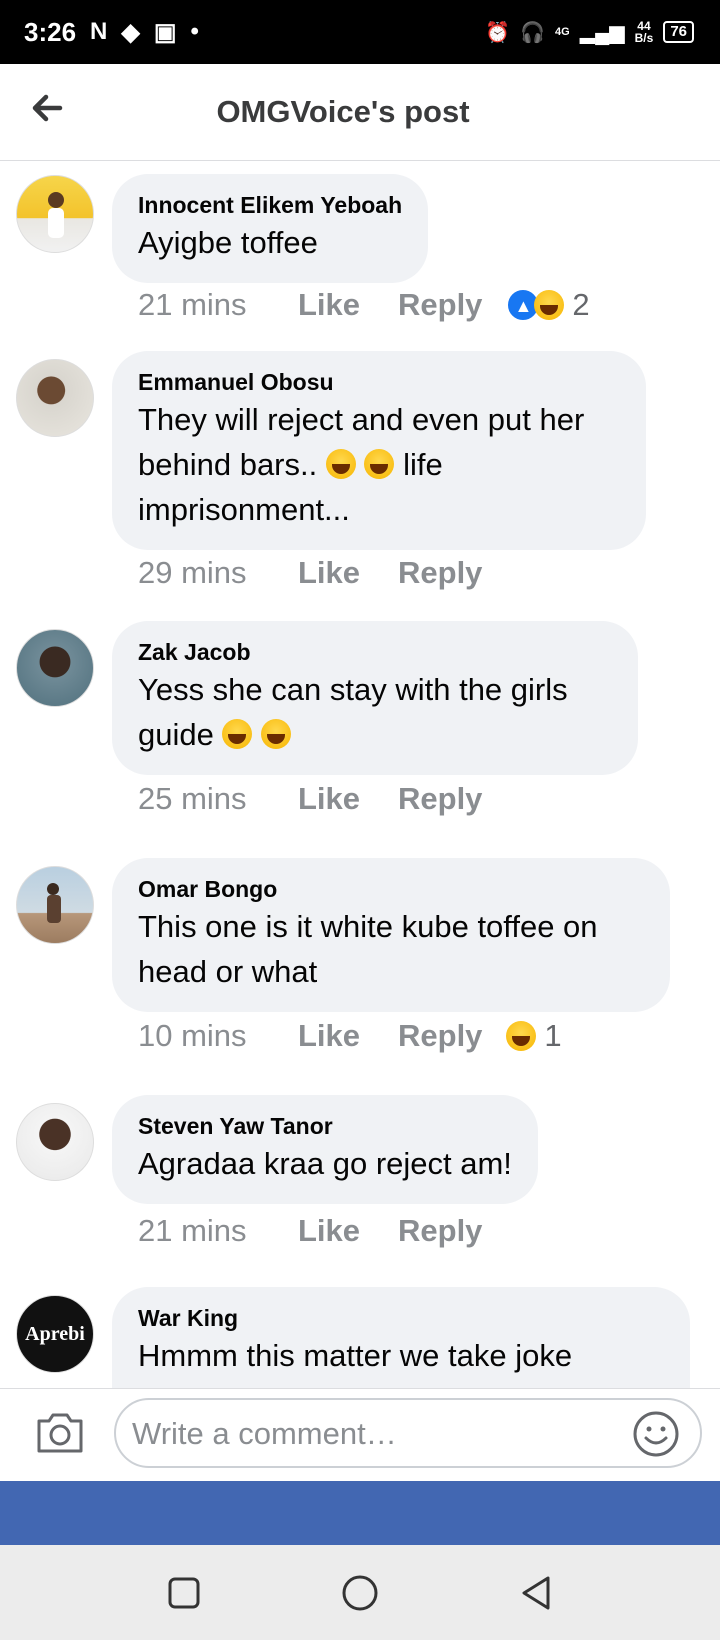  What do you see at coordinates (360, 1513) in the screenshot?
I see `keyboard-accent-band` at bounding box center [360, 1513].